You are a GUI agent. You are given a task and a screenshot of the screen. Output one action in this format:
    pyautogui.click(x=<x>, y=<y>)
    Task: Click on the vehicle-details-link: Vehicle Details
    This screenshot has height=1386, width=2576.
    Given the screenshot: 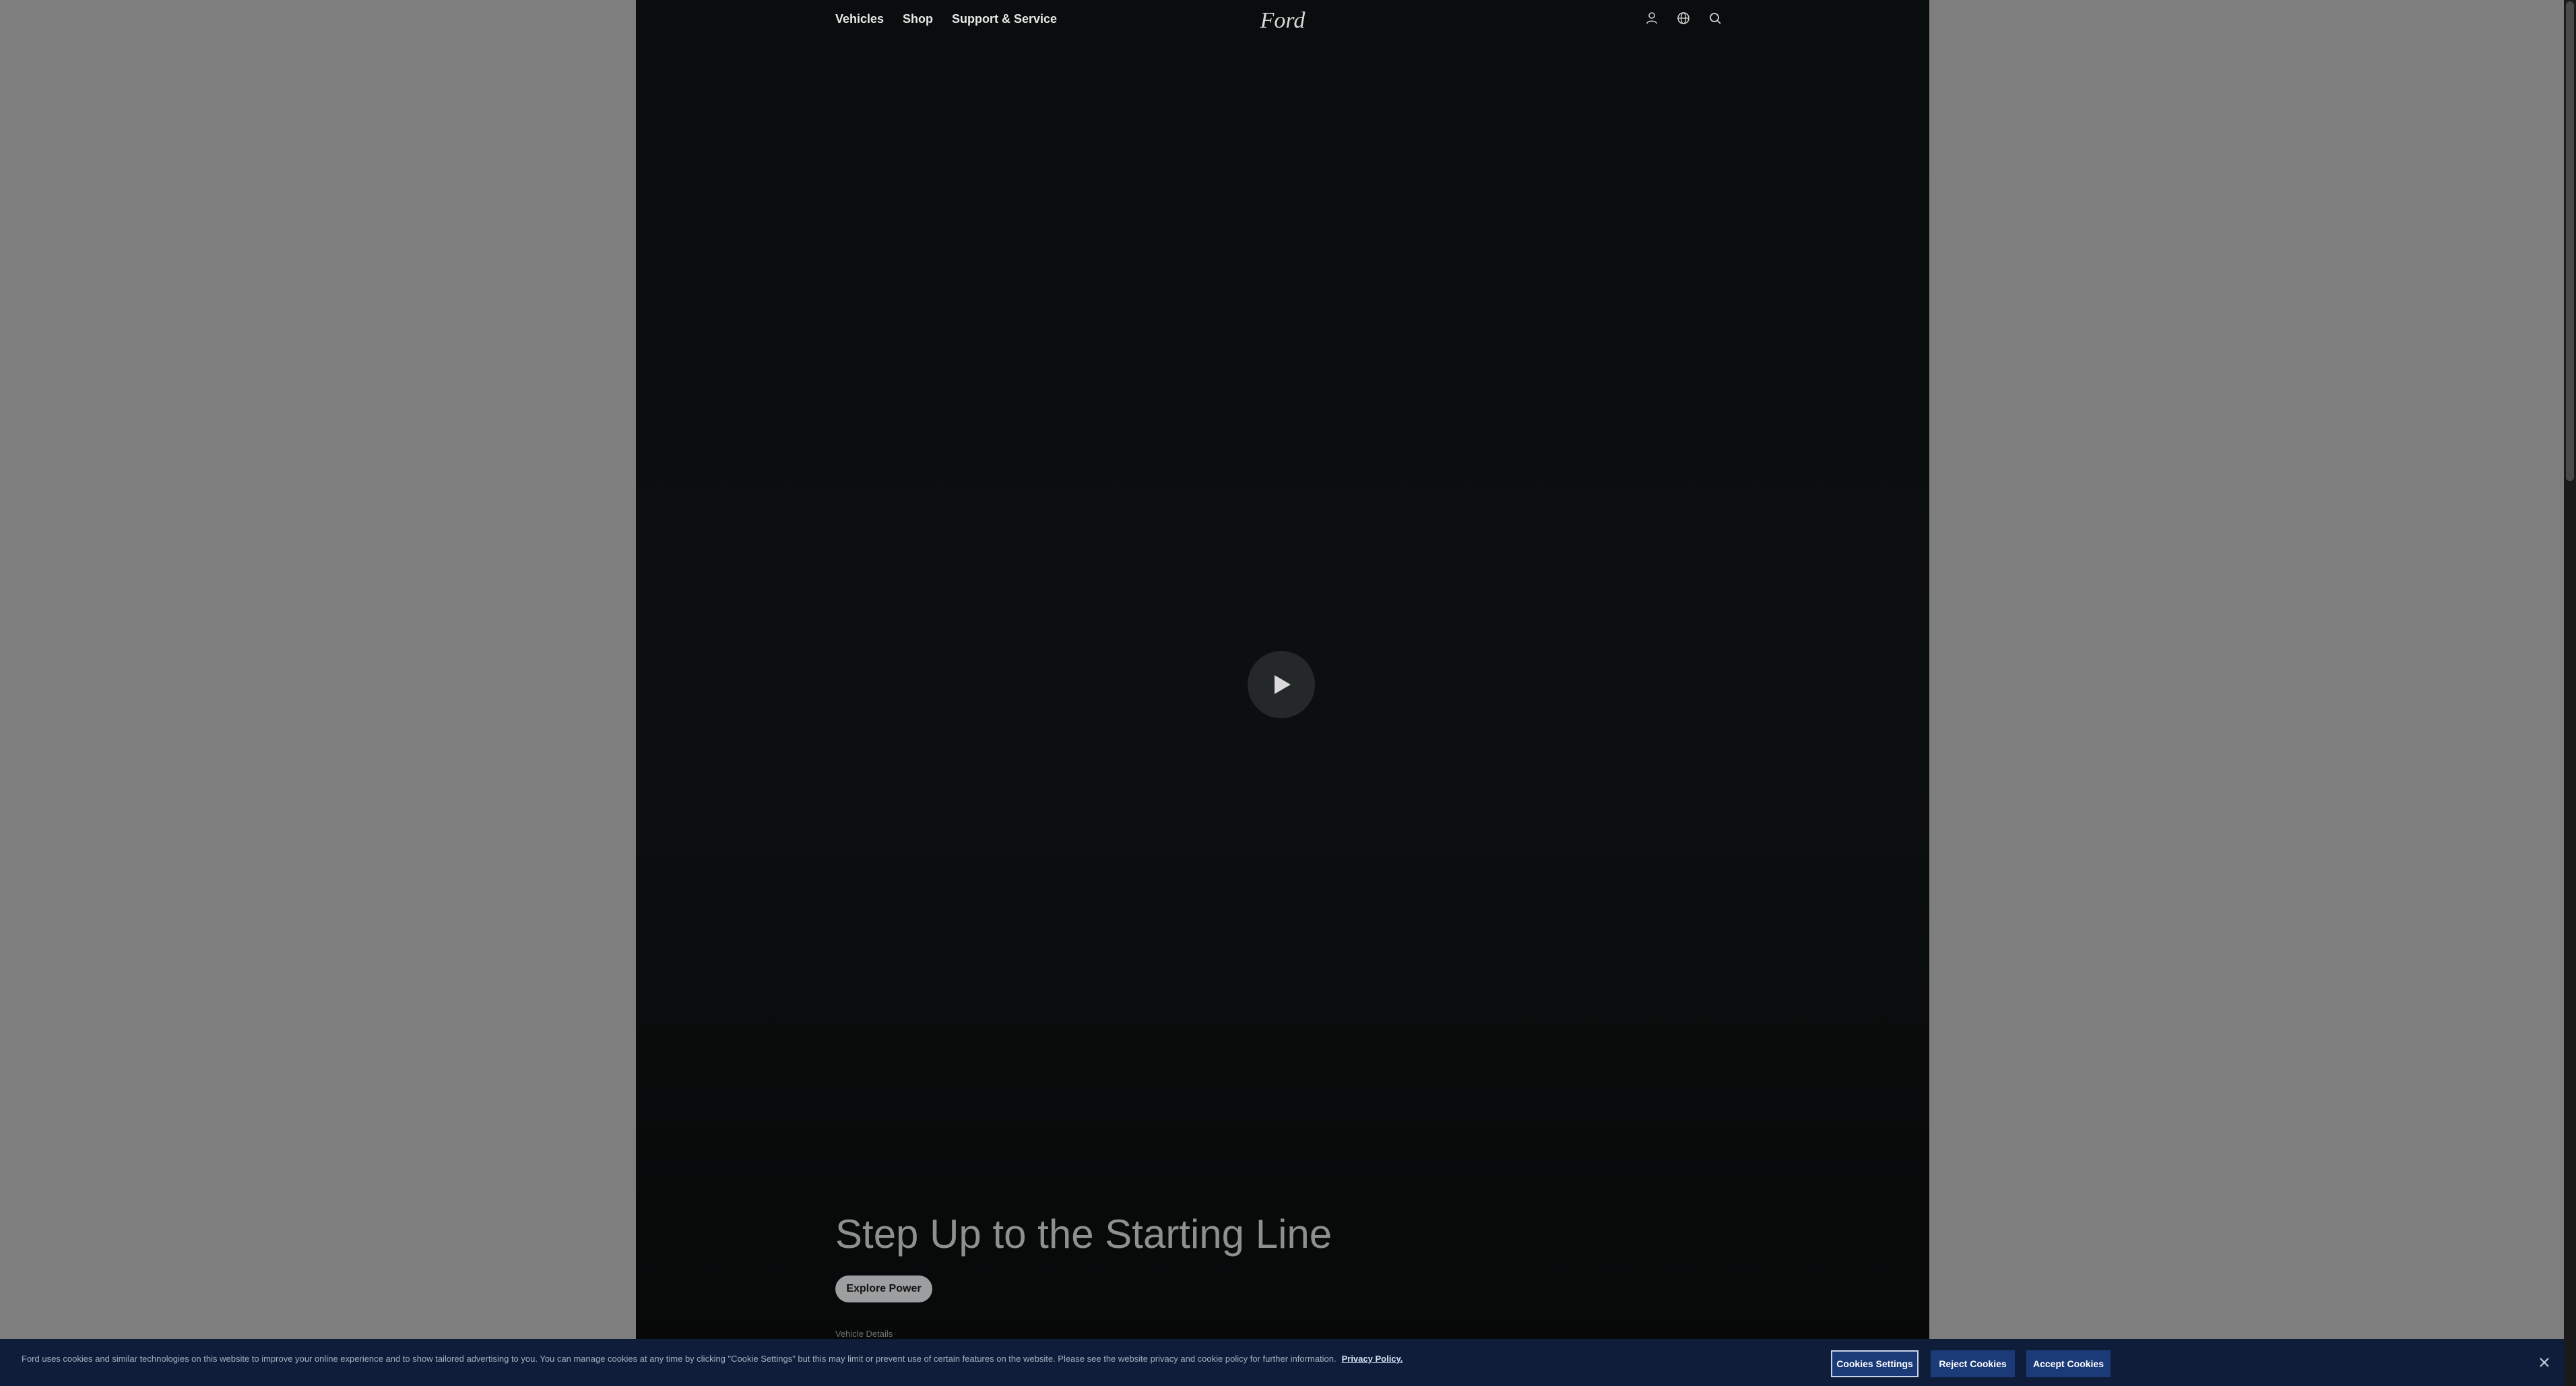 What is the action you would take?
    pyautogui.click(x=864, y=1335)
    